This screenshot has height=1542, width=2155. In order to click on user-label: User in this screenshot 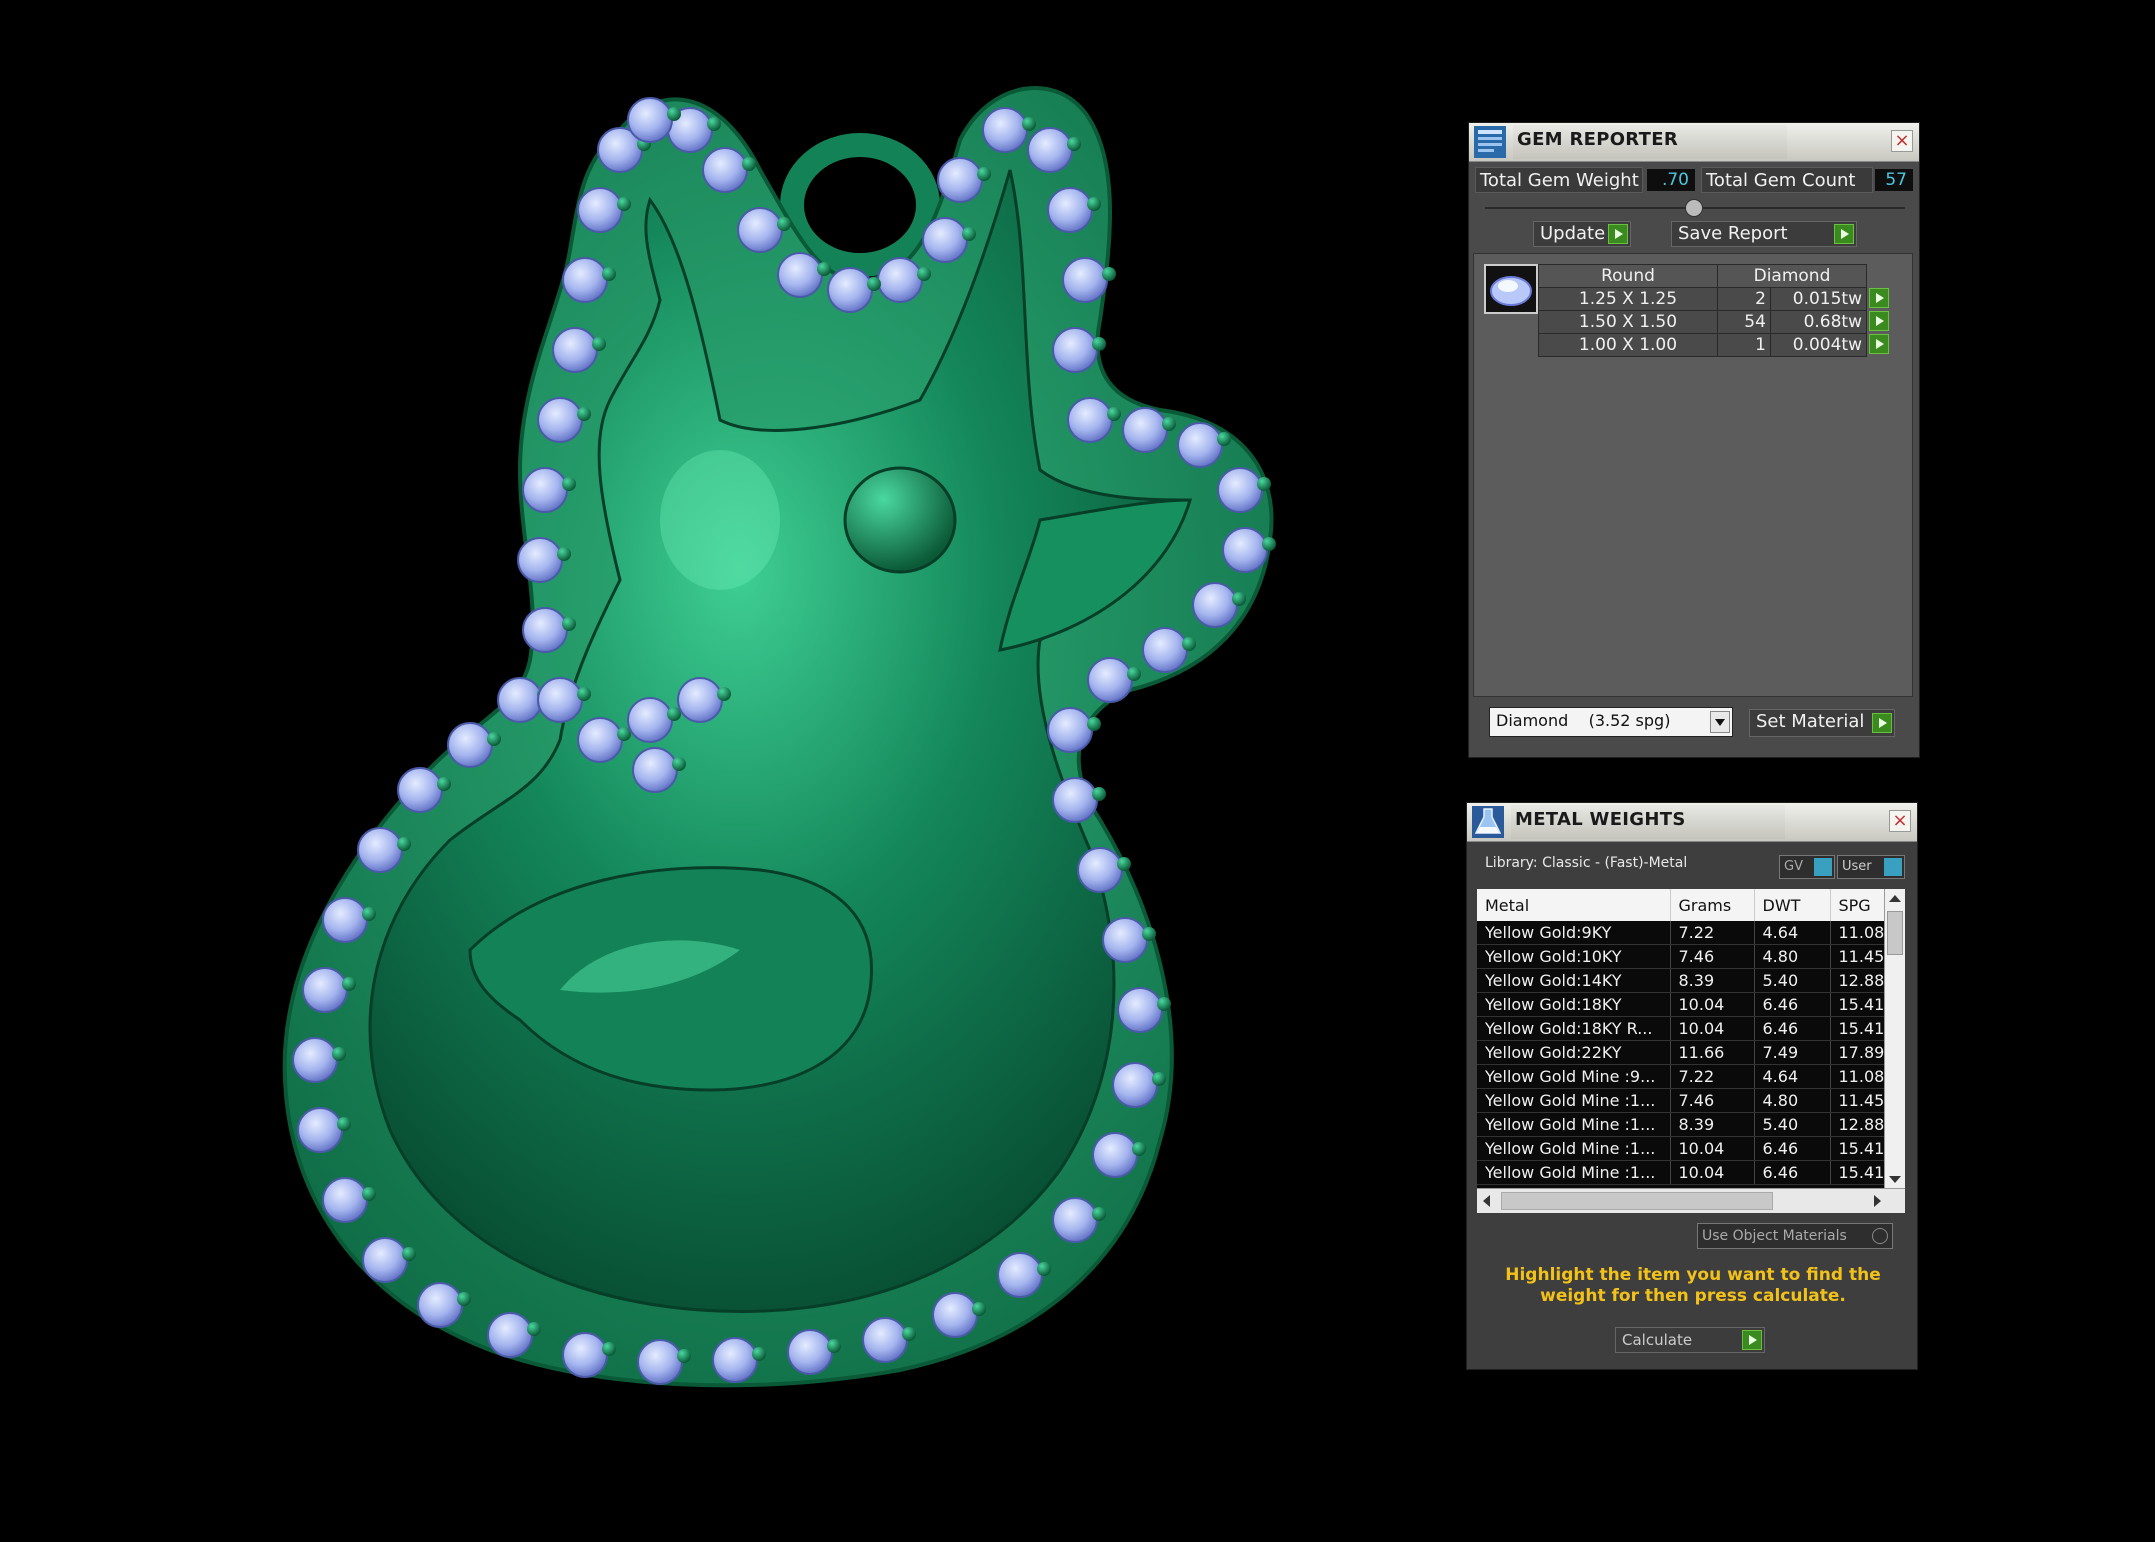, I will do `click(1857, 866)`.